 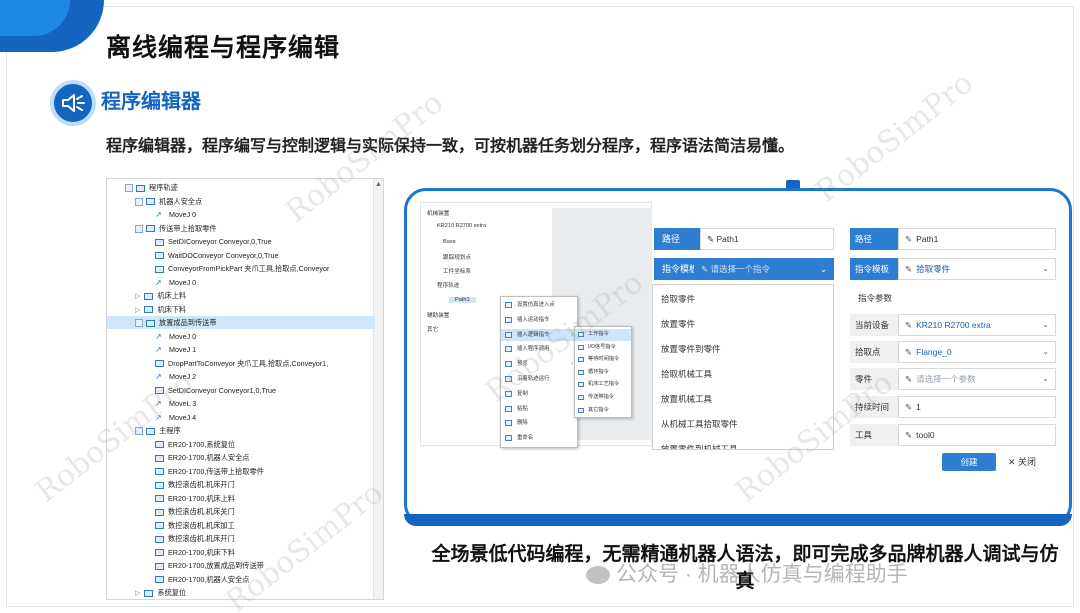 I want to click on tree-row: ER20-1700,放置成品到传送带, so click(x=241, y=565).